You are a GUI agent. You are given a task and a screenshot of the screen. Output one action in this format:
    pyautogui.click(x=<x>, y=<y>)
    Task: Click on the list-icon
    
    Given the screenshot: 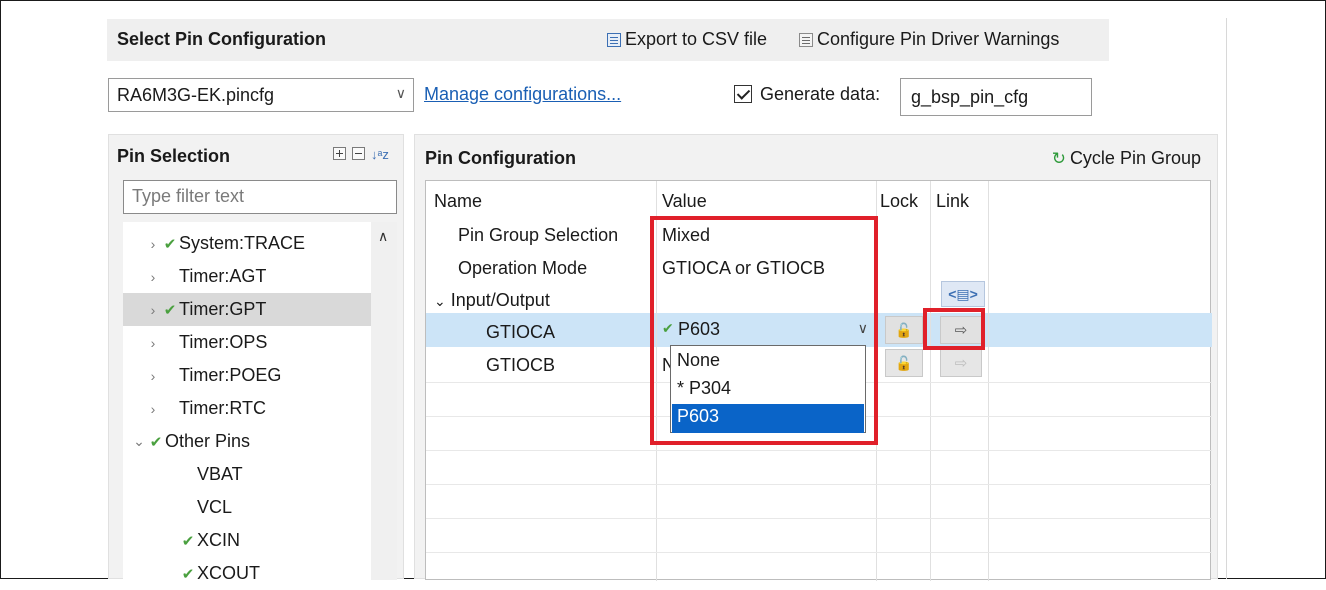 What is the action you would take?
    pyautogui.click(x=806, y=39)
    